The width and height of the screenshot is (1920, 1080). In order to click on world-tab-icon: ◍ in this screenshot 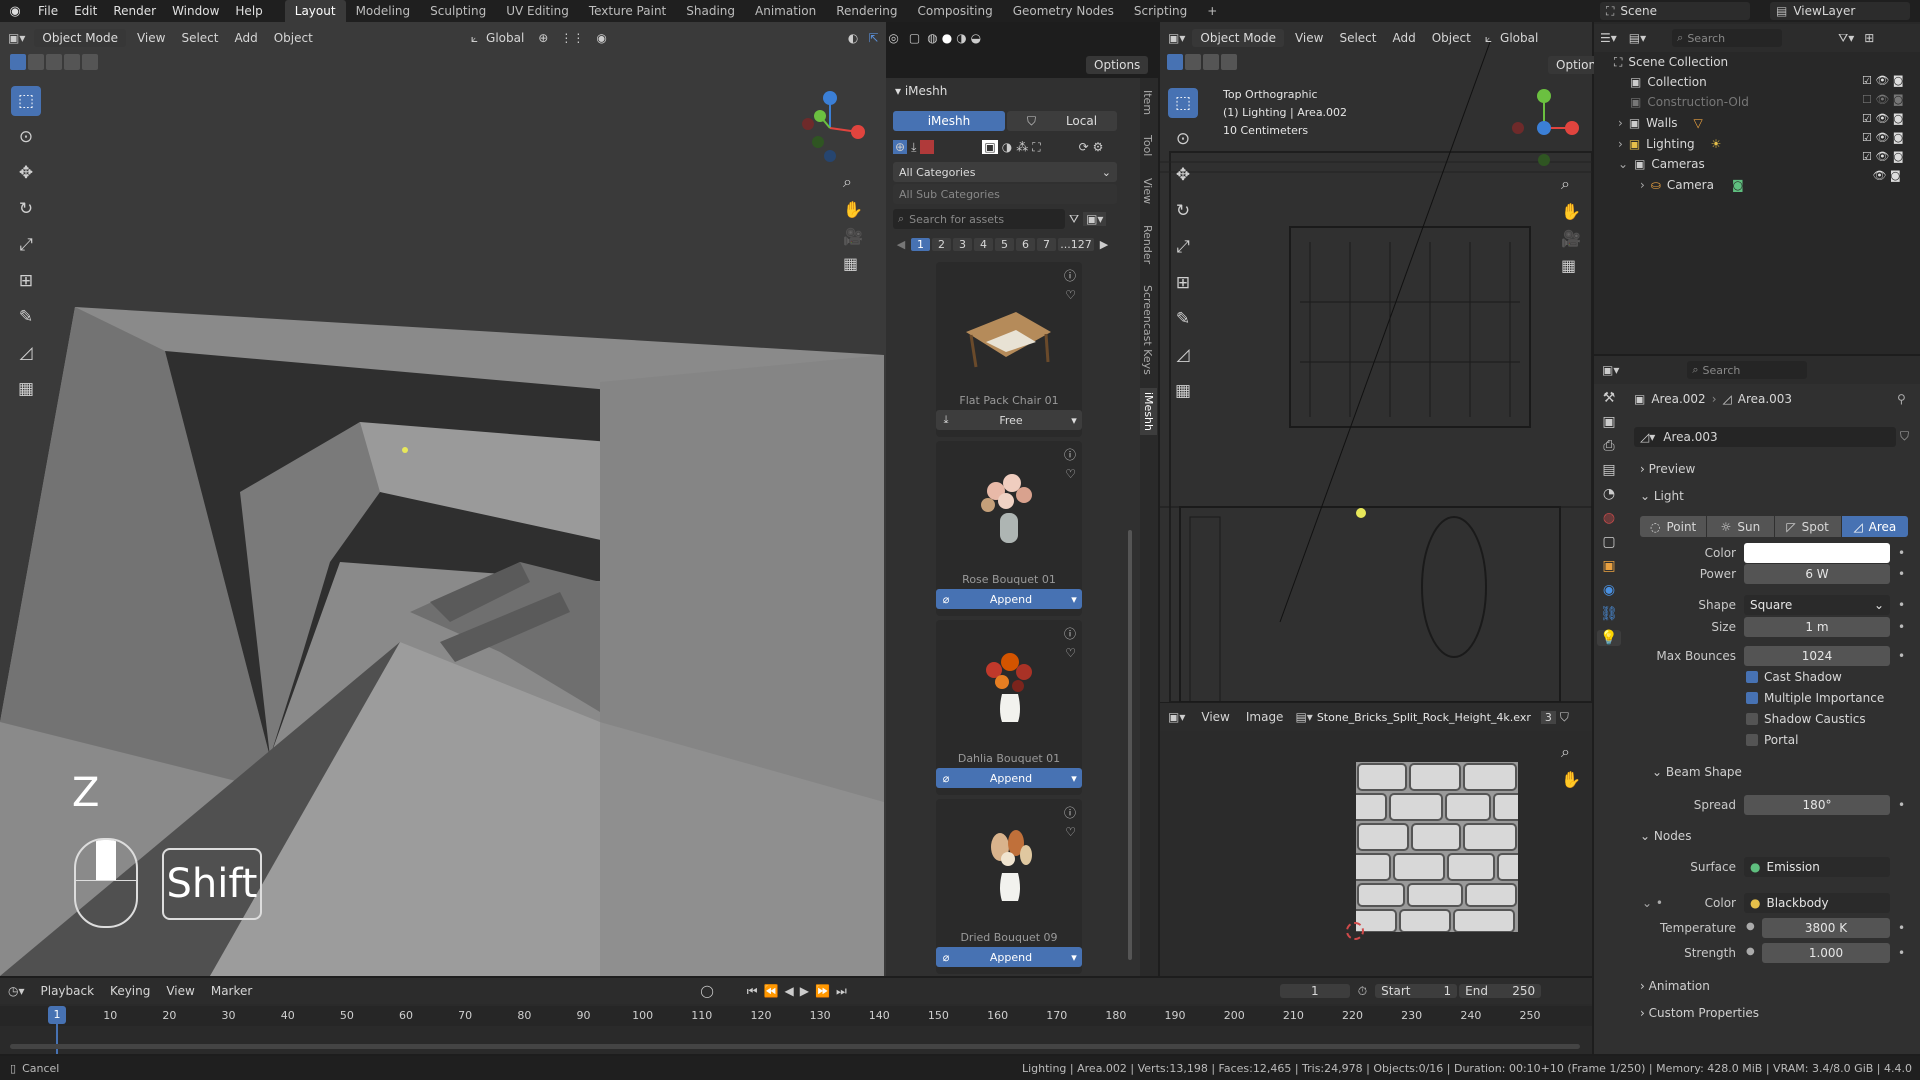, I will do `click(1609, 518)`.